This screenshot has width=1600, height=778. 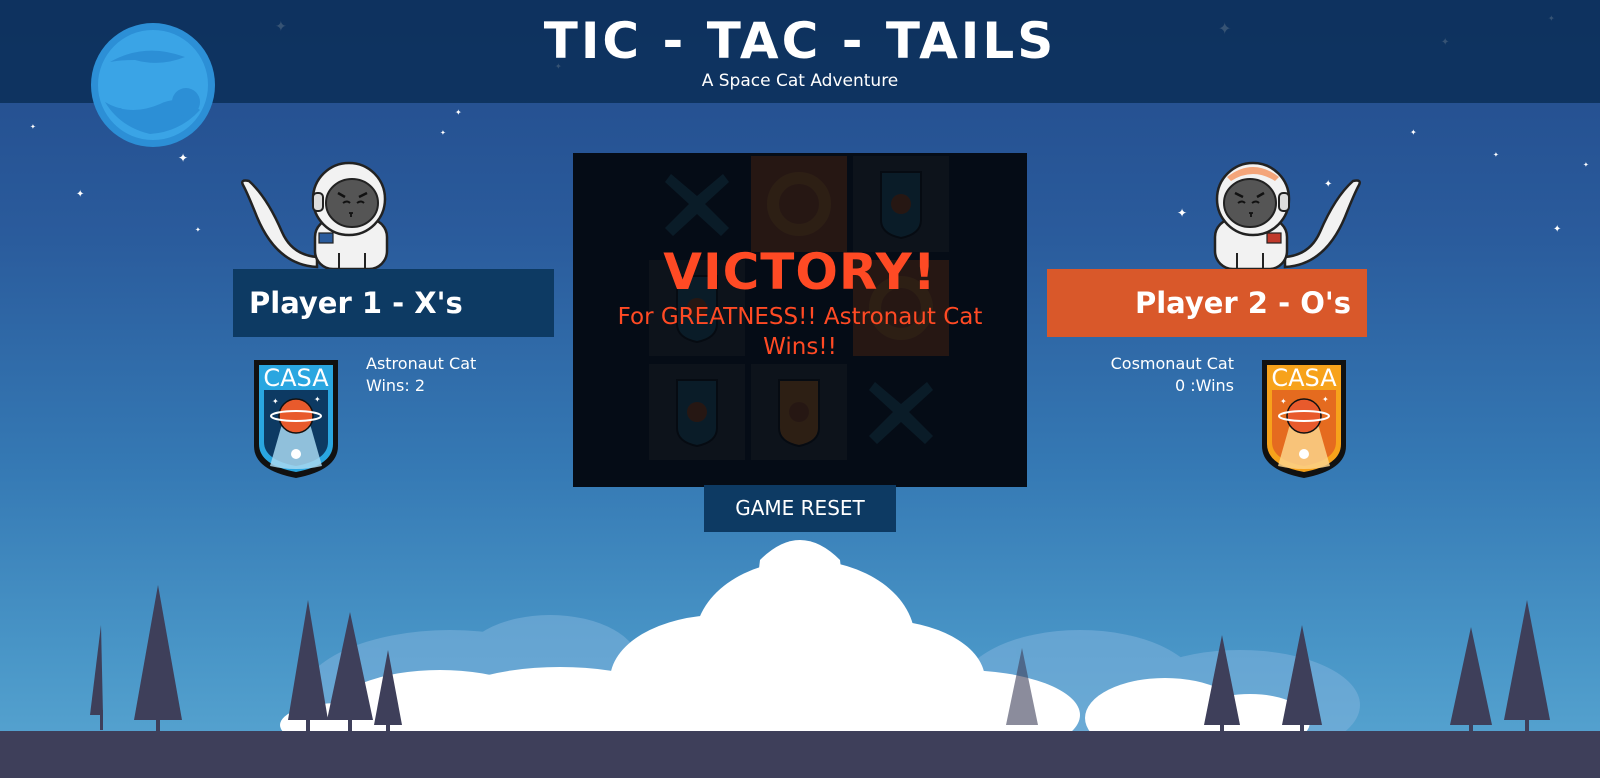 I want to click on player2-name: Cosmonaut Cat, so click(x=1172, y=363).